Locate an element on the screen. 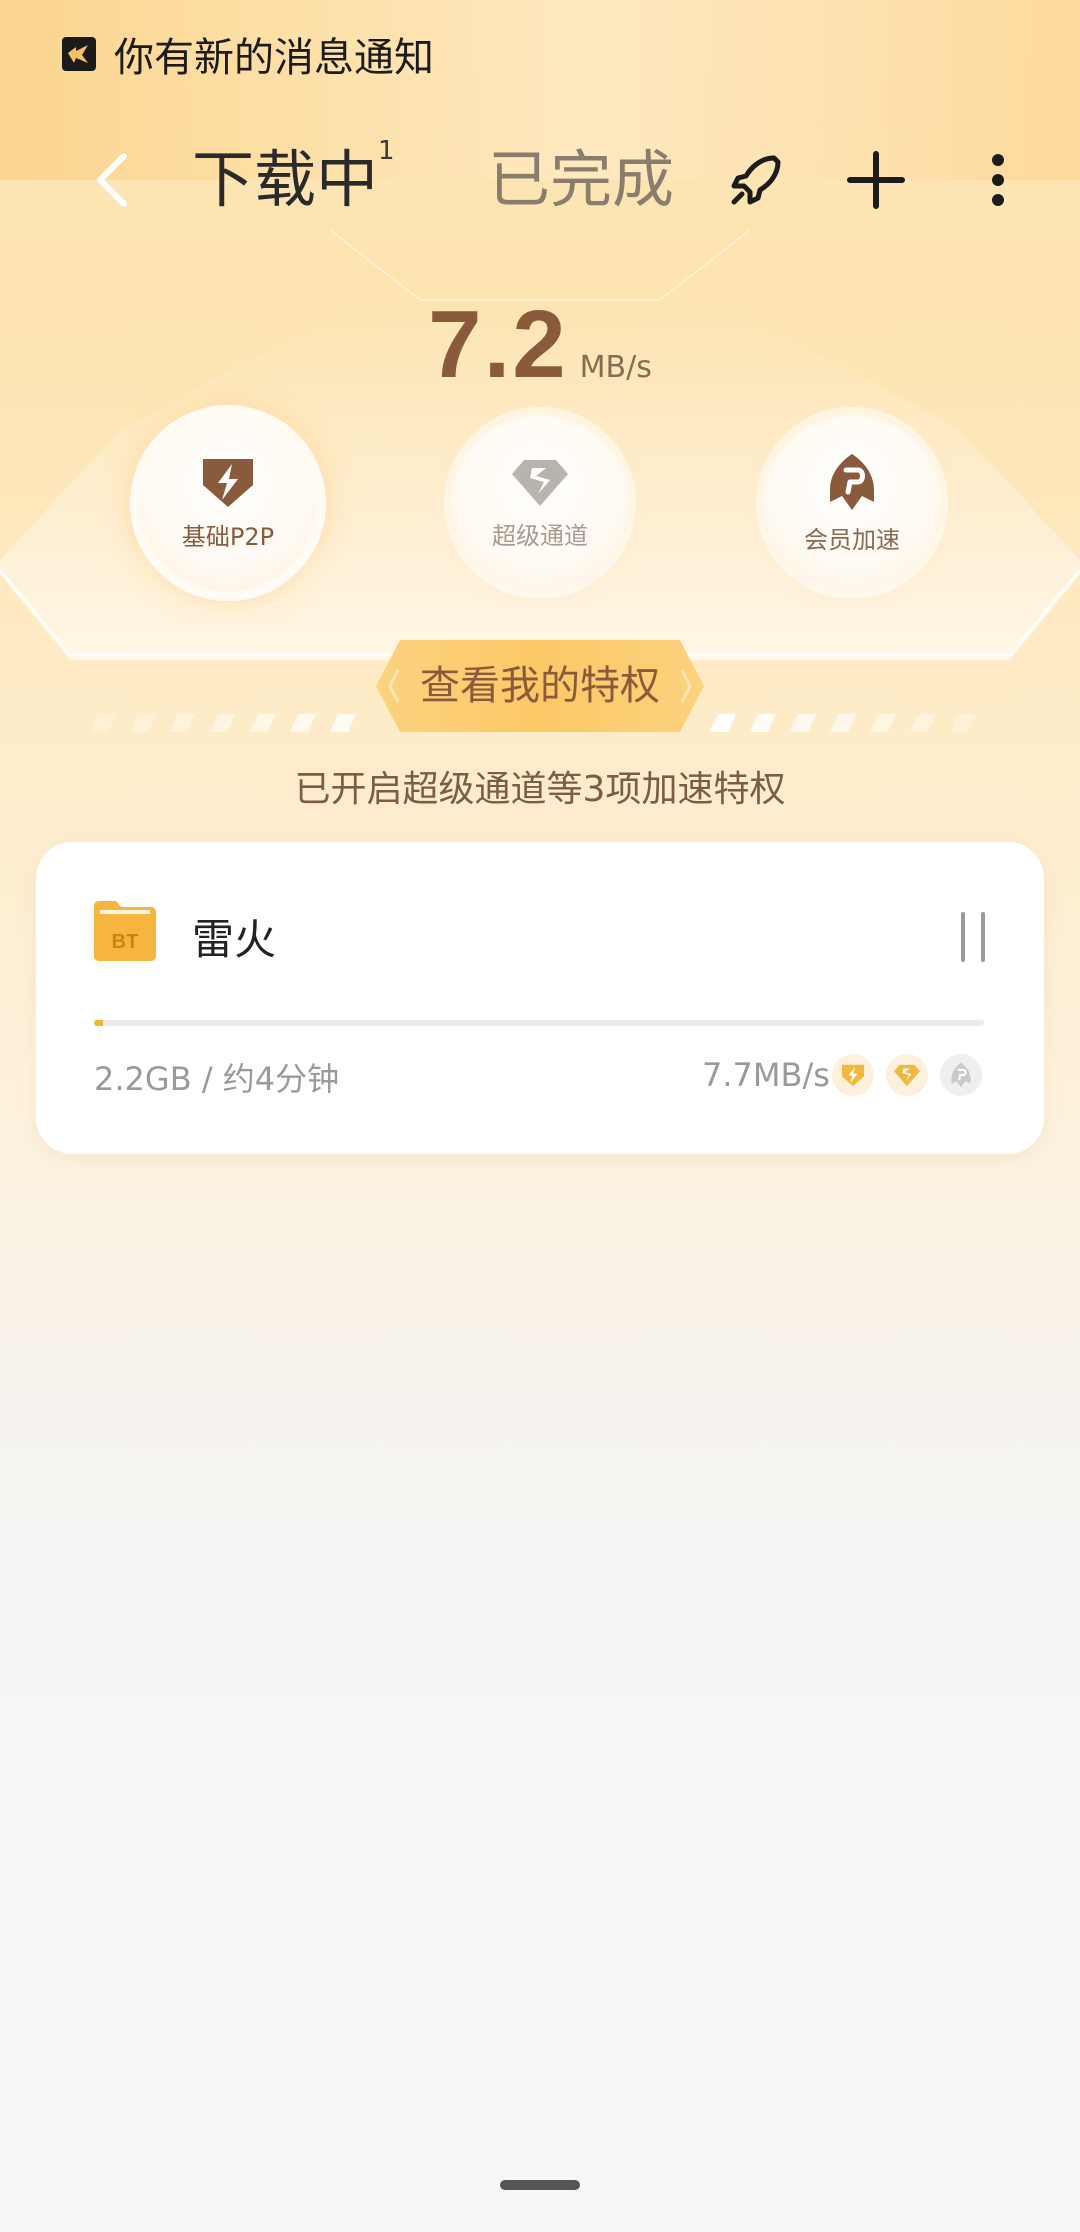 The width and height of the screenshot is (1080, 2232). view-privileges-button: 查看我的特权 is located at coordinates (540, 686).